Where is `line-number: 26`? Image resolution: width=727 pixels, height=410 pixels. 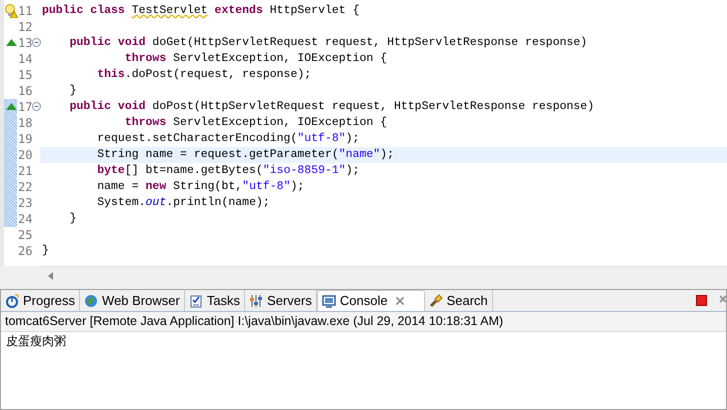
line-number: 26 is located at coordinates (25, 251).